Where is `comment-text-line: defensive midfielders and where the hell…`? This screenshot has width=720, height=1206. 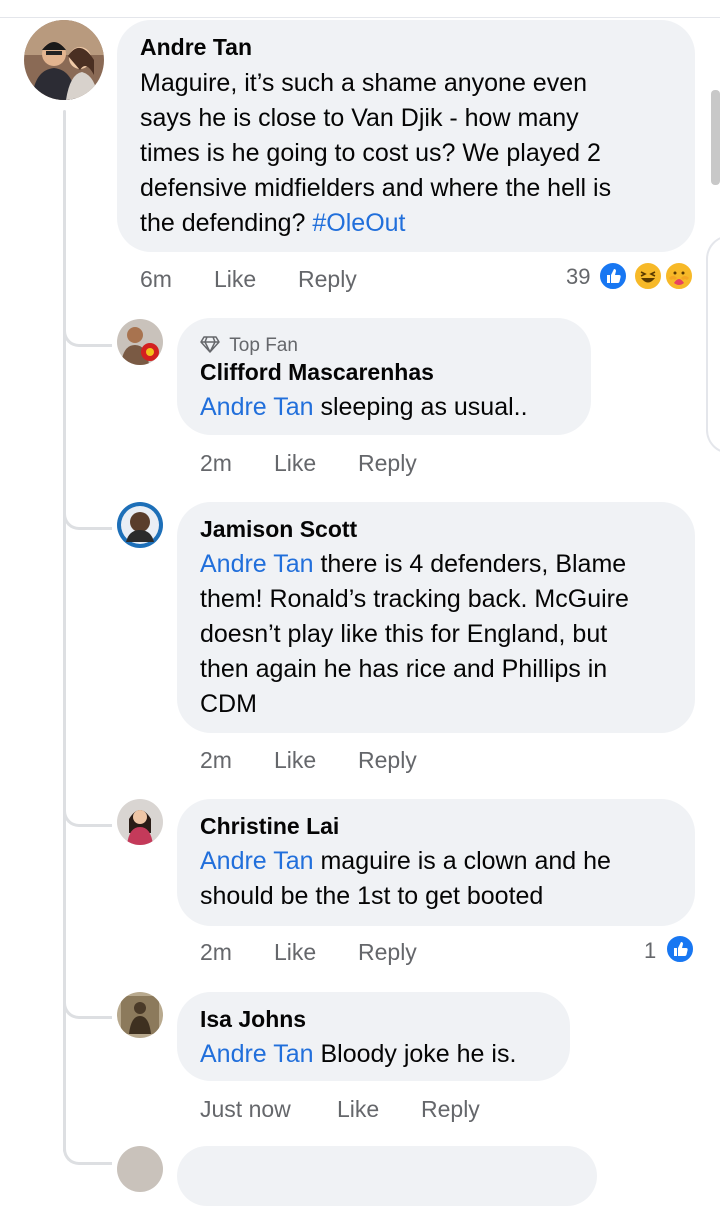 comment-text-line: defensive midfielders and where the hell… is located at coordinates (376, 188).